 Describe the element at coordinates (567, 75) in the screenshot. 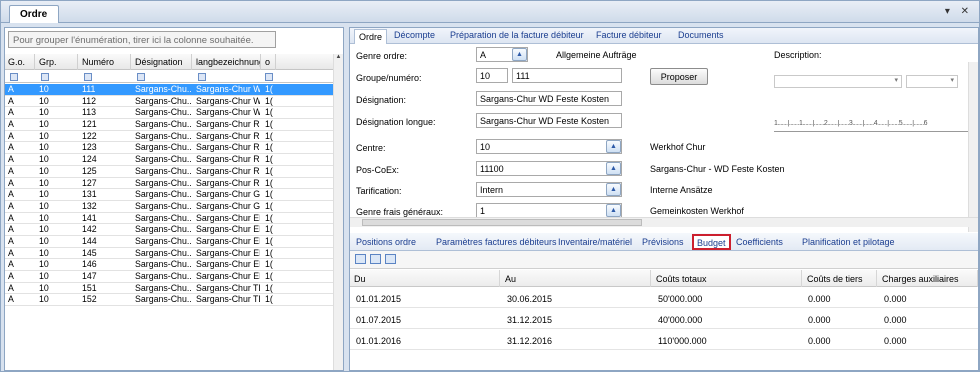

I see `numero-field: 111` at that location.